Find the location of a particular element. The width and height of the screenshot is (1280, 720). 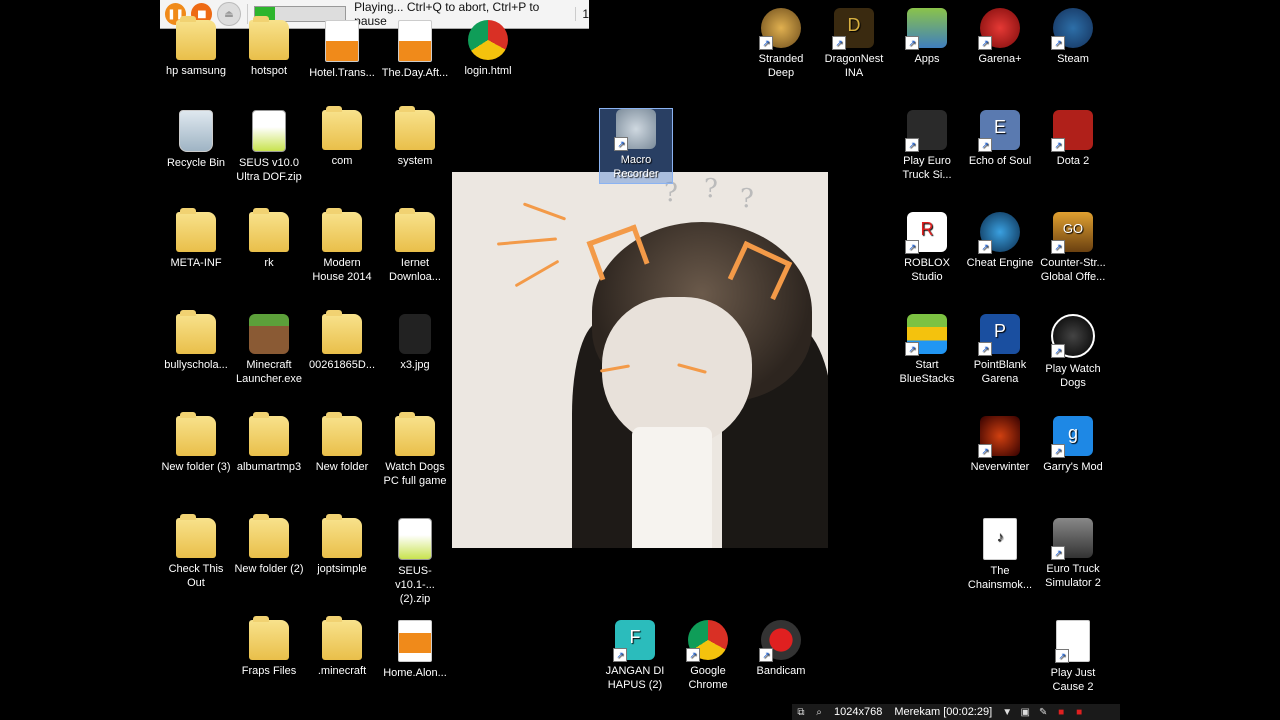

stranded-deep-icon: ↗ is located at coordinates (780, 29).